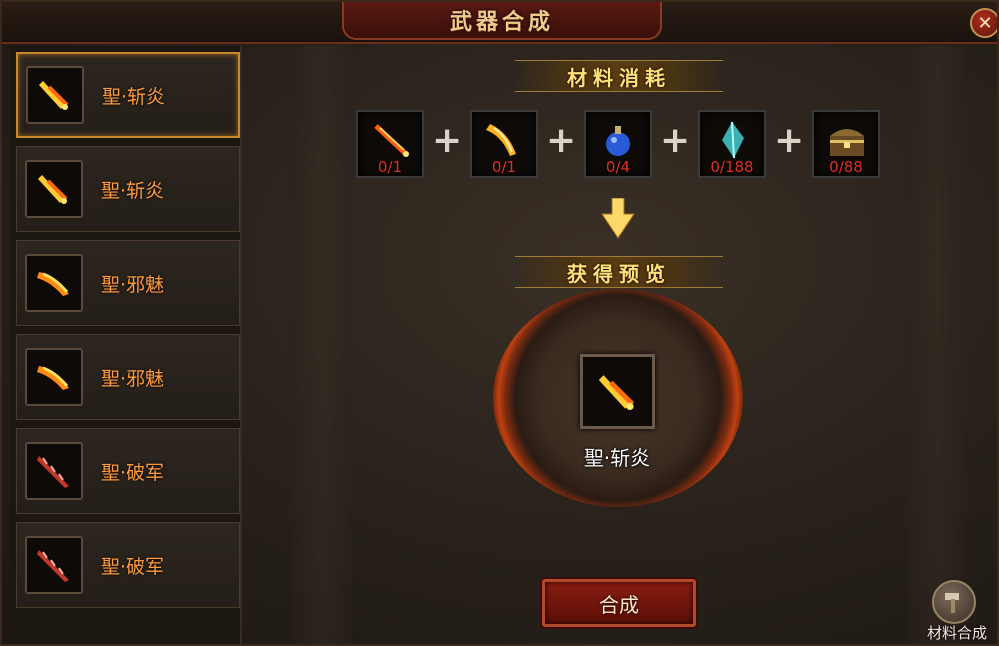  Describe the element at coordinates (732, 167) in the screenshot. I see `material-count: 0/188` at that location.